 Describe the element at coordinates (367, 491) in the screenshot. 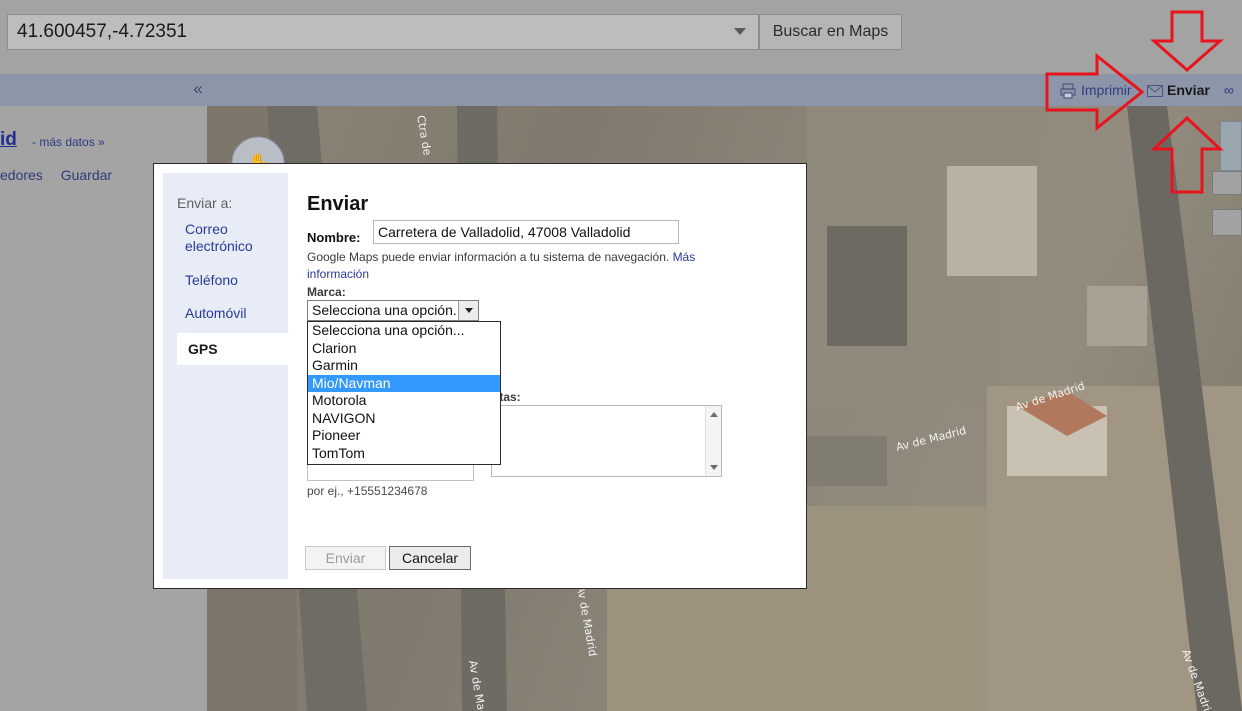

I see `phone-hint: por ej., +15551234678` at that location.